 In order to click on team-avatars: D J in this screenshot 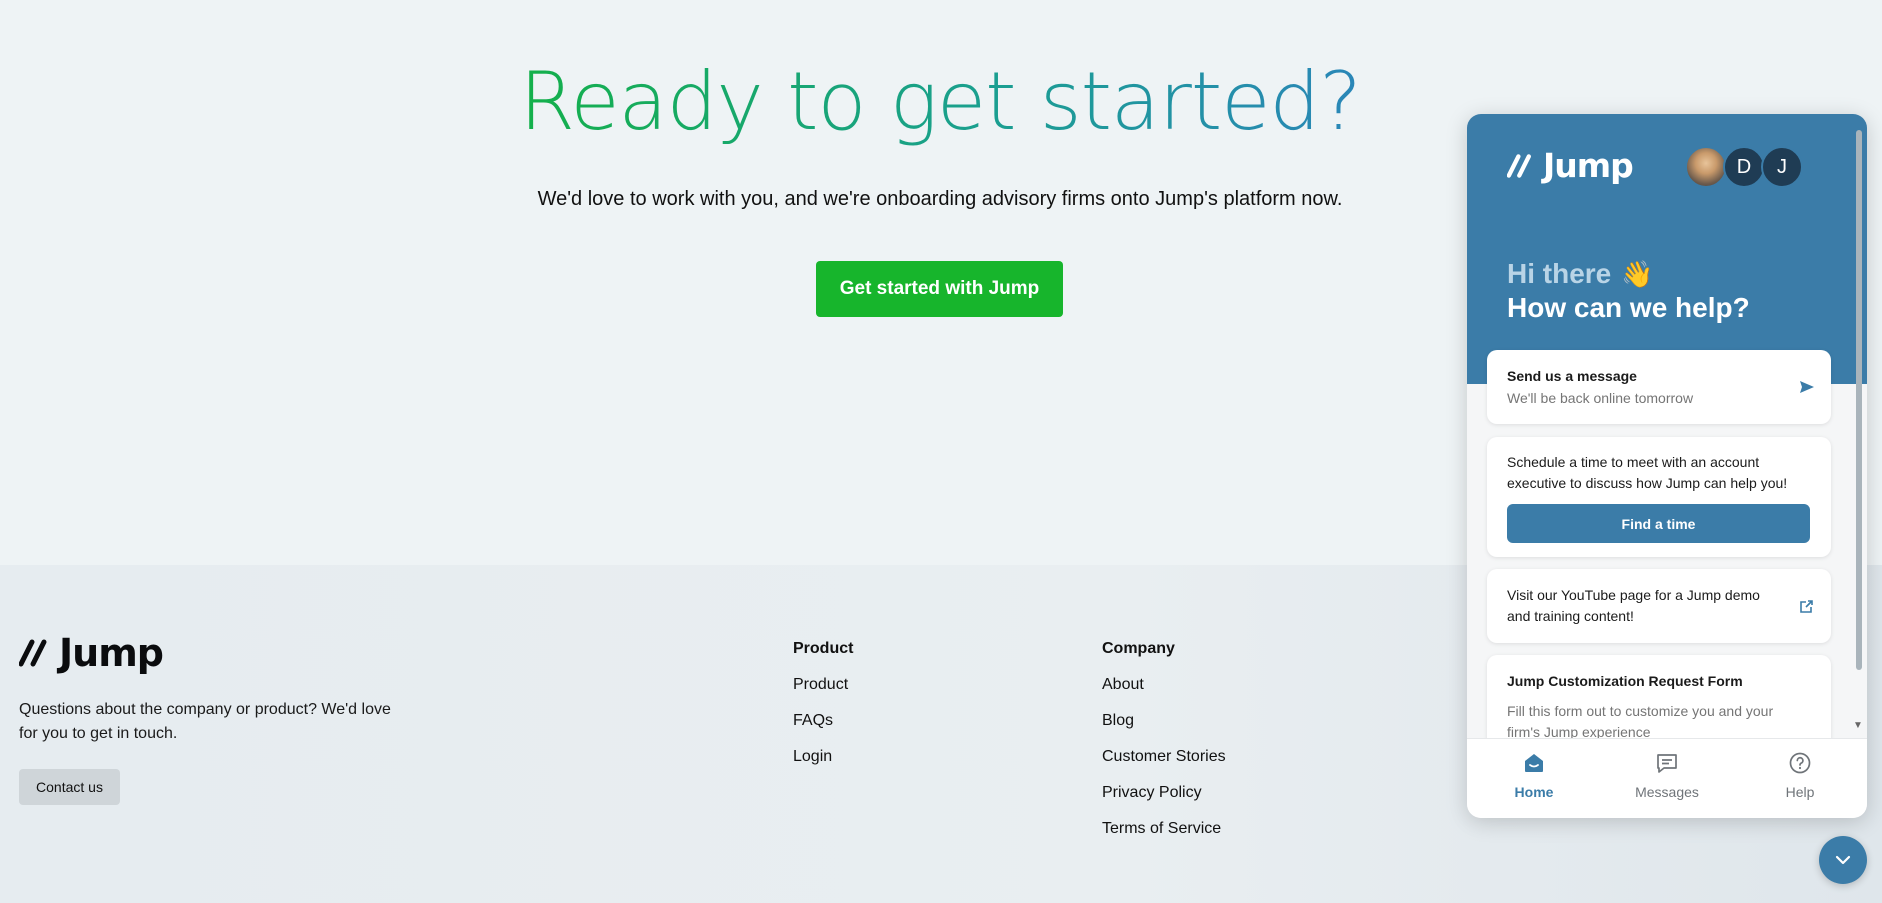, I will do `click(1744, 167)`.